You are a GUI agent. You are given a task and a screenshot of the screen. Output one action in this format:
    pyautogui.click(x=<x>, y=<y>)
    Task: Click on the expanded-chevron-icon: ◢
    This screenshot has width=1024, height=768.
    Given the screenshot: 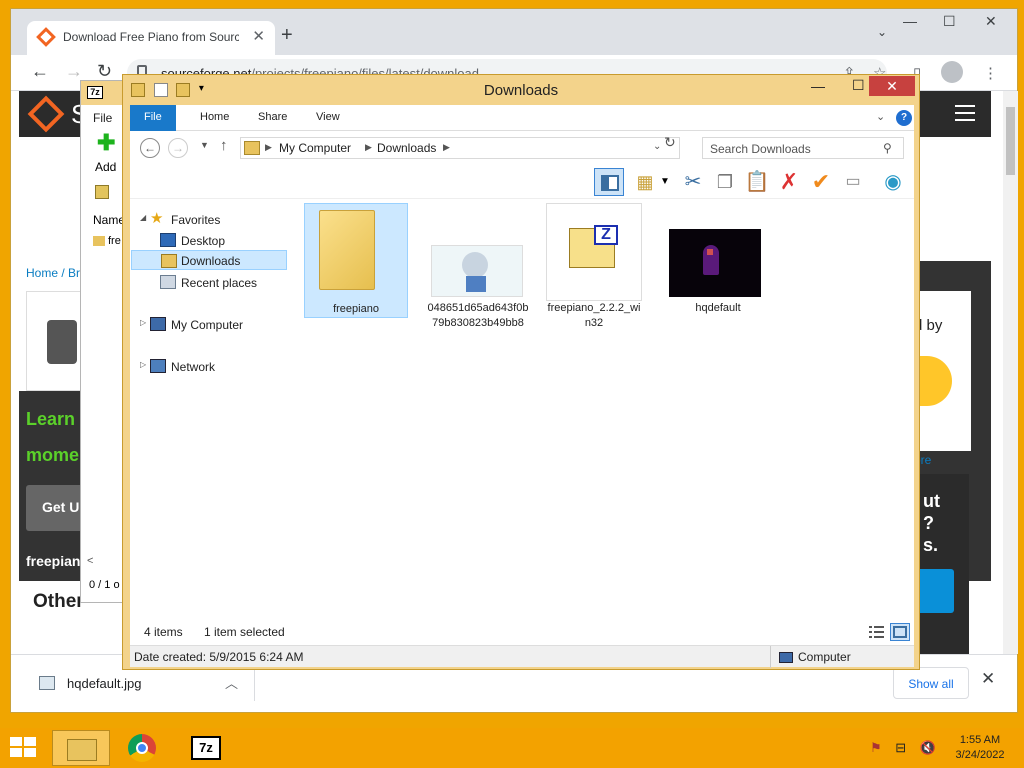 What is the action you would take?
    pyautogui.click(x=143, y=217)
    